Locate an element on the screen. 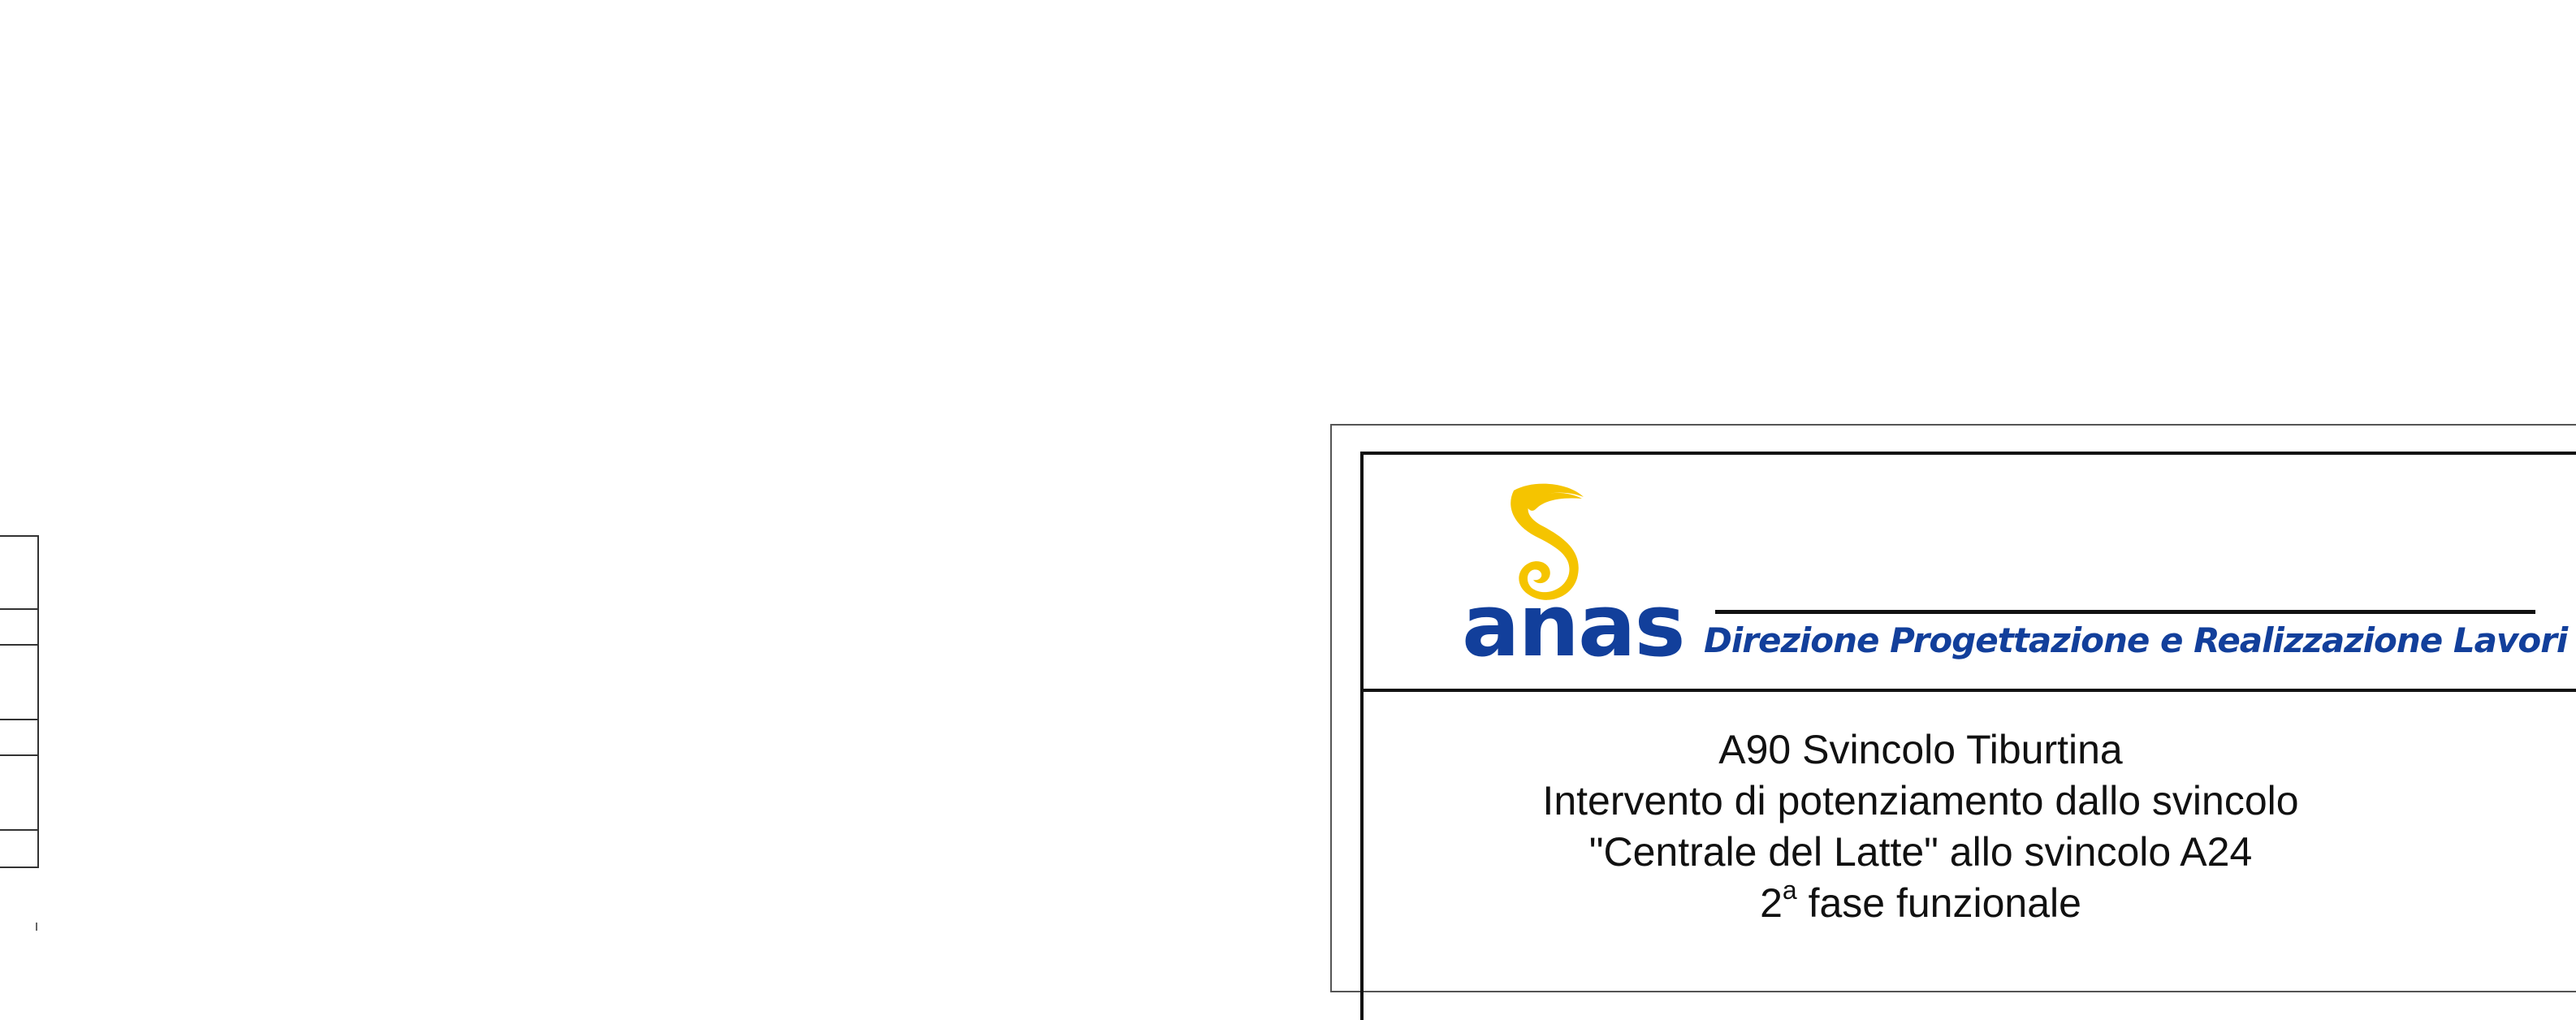  logo-wordmark: anas is located at coordinates (1574, 626).